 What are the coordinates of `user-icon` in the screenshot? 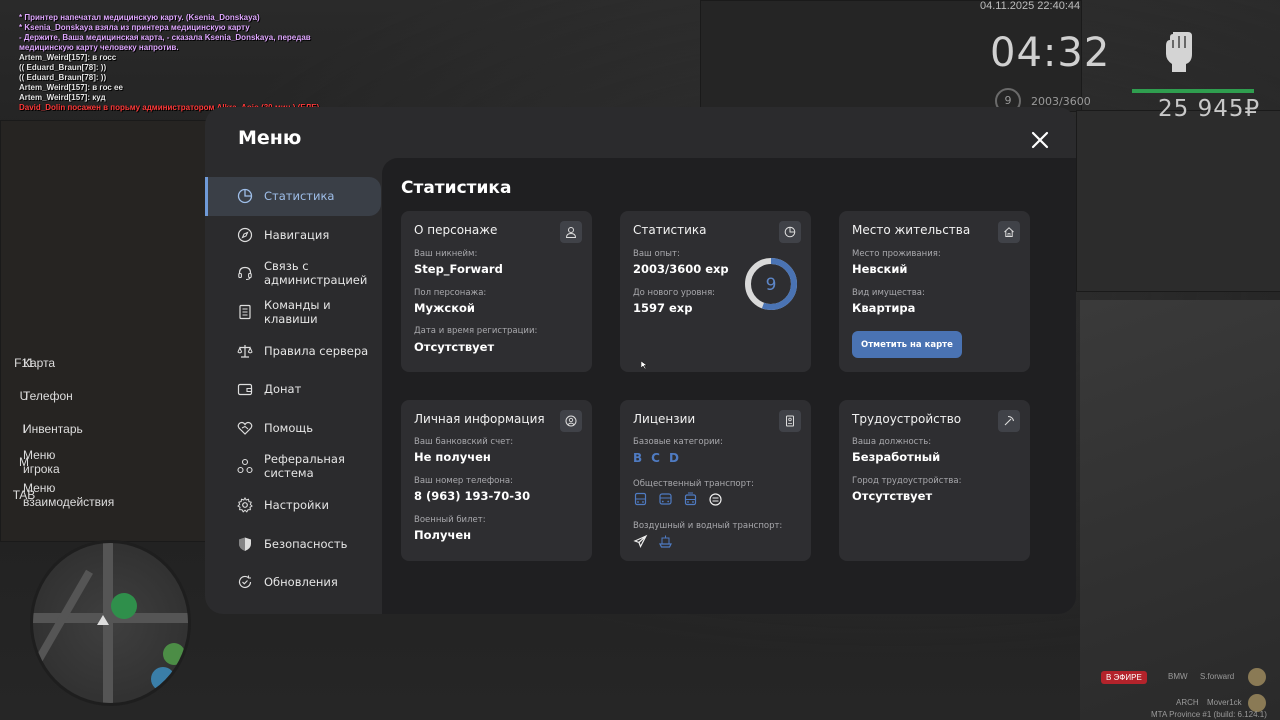 It's located at (571, 232).